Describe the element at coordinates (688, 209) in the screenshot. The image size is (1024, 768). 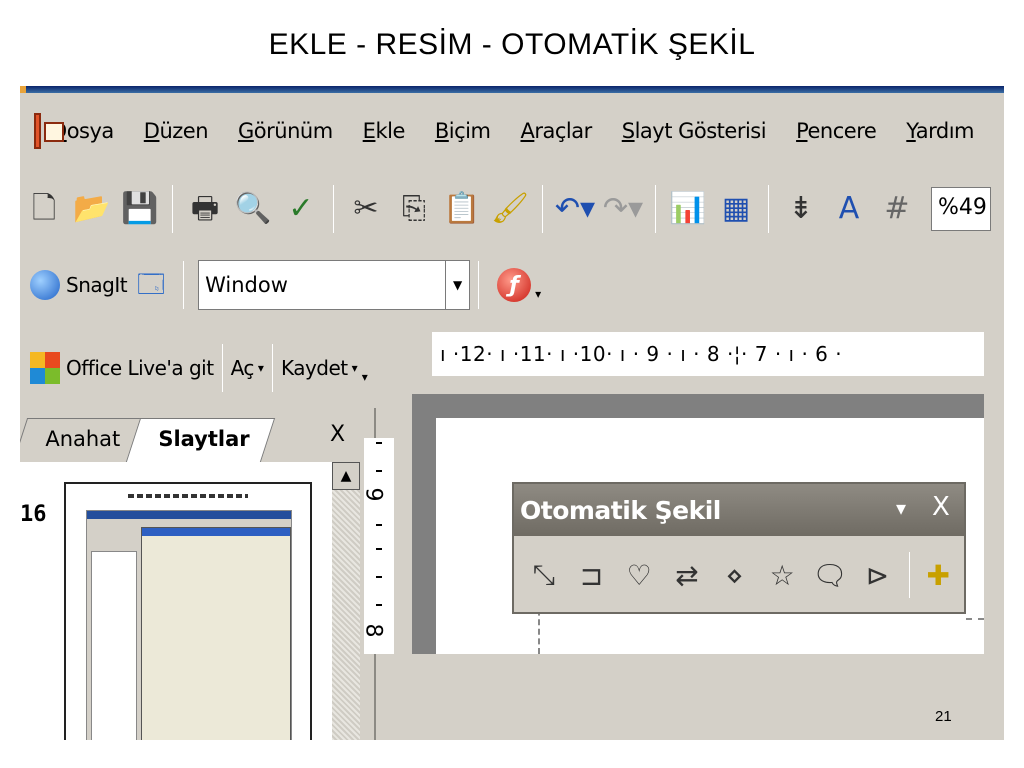
I see `insert-chart-icon: 📊` at that location.